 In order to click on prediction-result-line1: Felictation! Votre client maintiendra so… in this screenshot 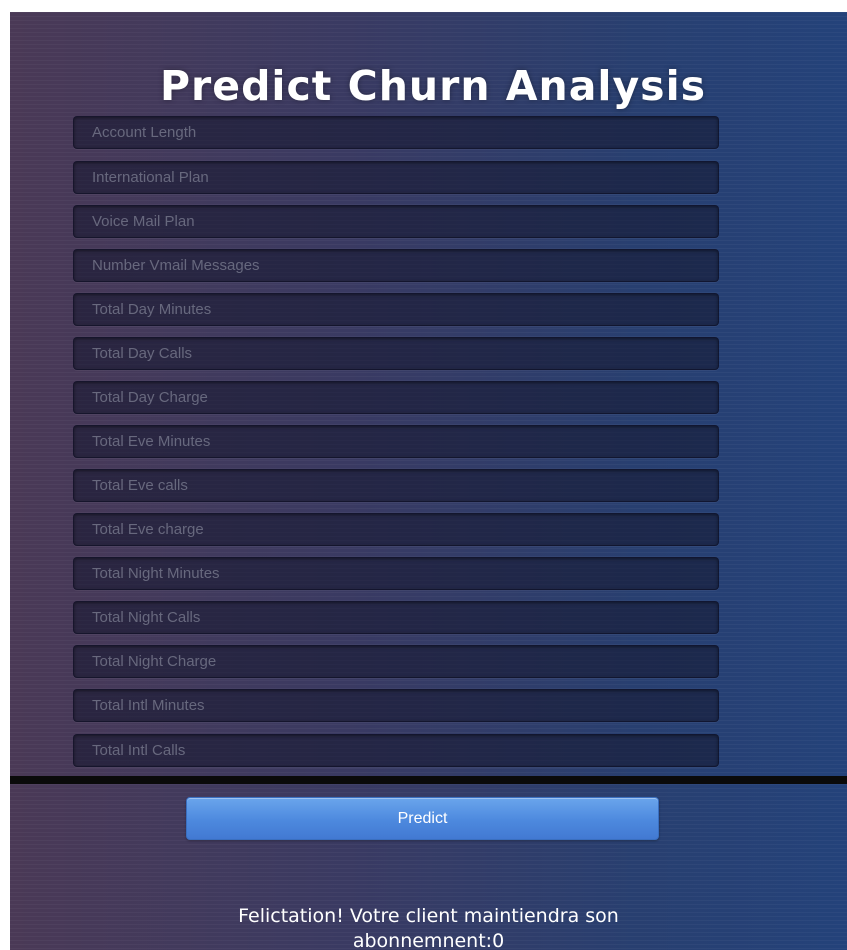, I will do `click(428, 916)`.